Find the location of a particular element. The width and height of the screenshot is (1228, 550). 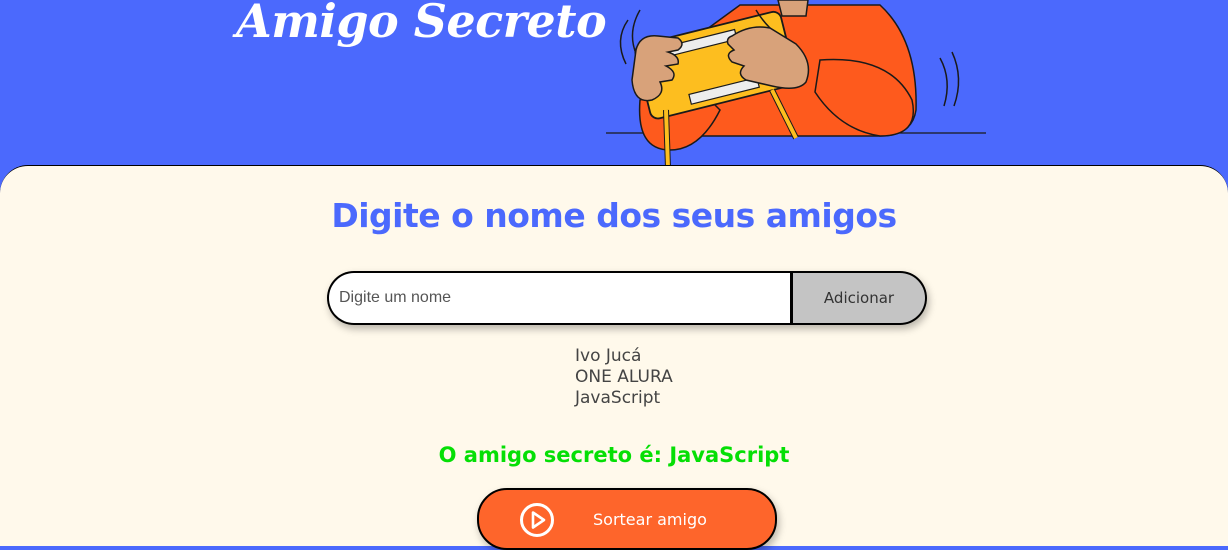

draw-button: Sortear amigo is located at coordinates (627, 519).